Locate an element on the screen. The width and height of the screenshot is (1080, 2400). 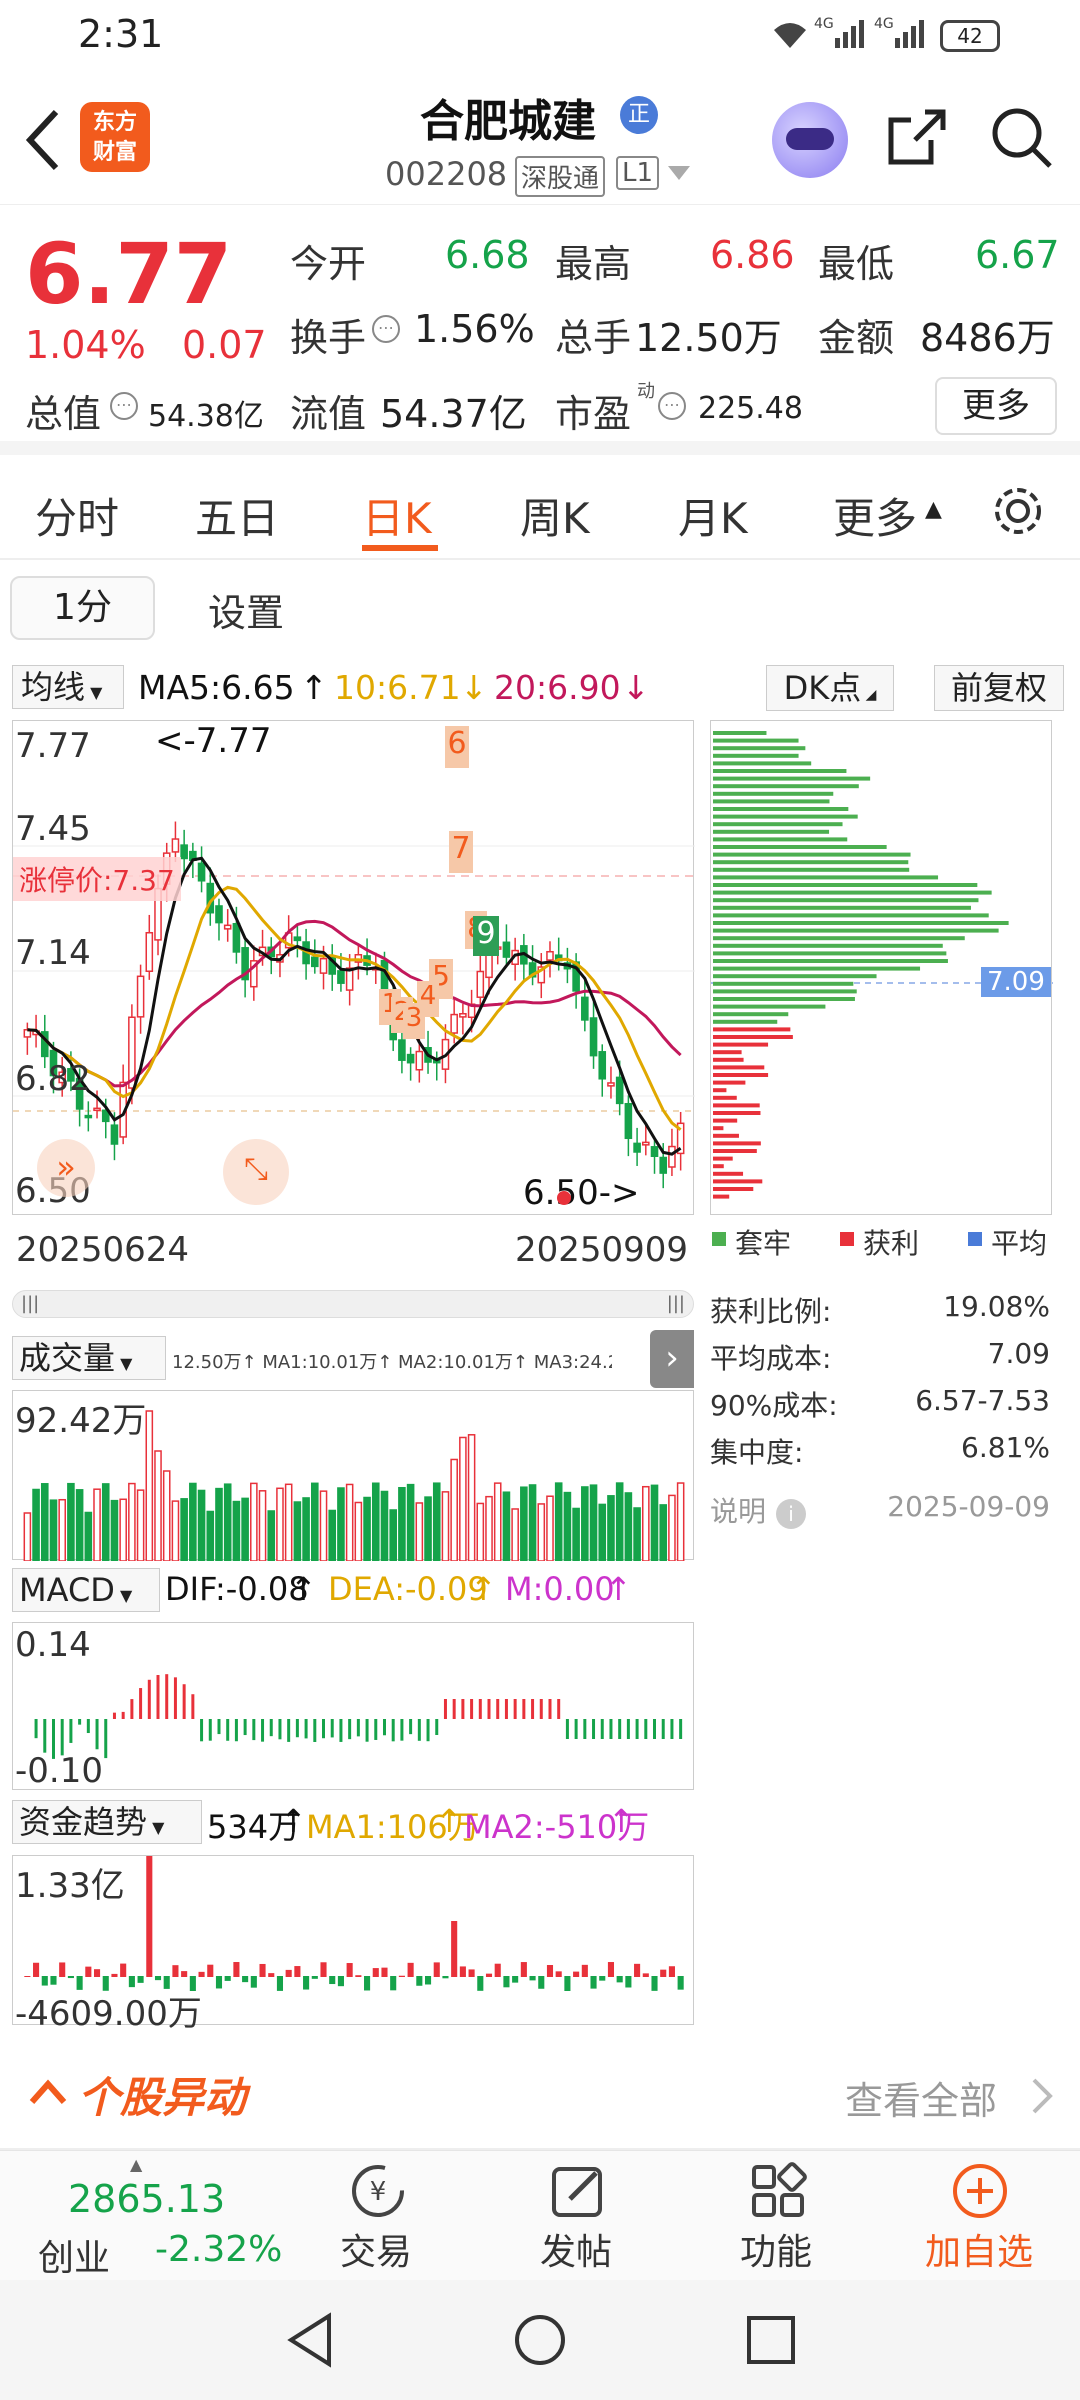
back-arrow-icon is located at coordinates (42, 140).